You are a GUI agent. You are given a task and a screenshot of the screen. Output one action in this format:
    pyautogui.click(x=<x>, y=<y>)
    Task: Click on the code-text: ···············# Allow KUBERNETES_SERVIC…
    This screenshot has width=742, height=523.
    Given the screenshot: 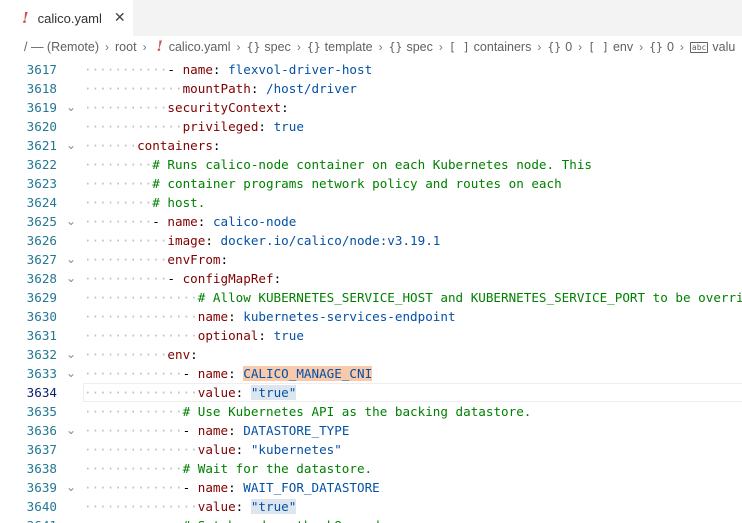 What is the action you would take?
    pyautogui.click(x=413, y=297)
    